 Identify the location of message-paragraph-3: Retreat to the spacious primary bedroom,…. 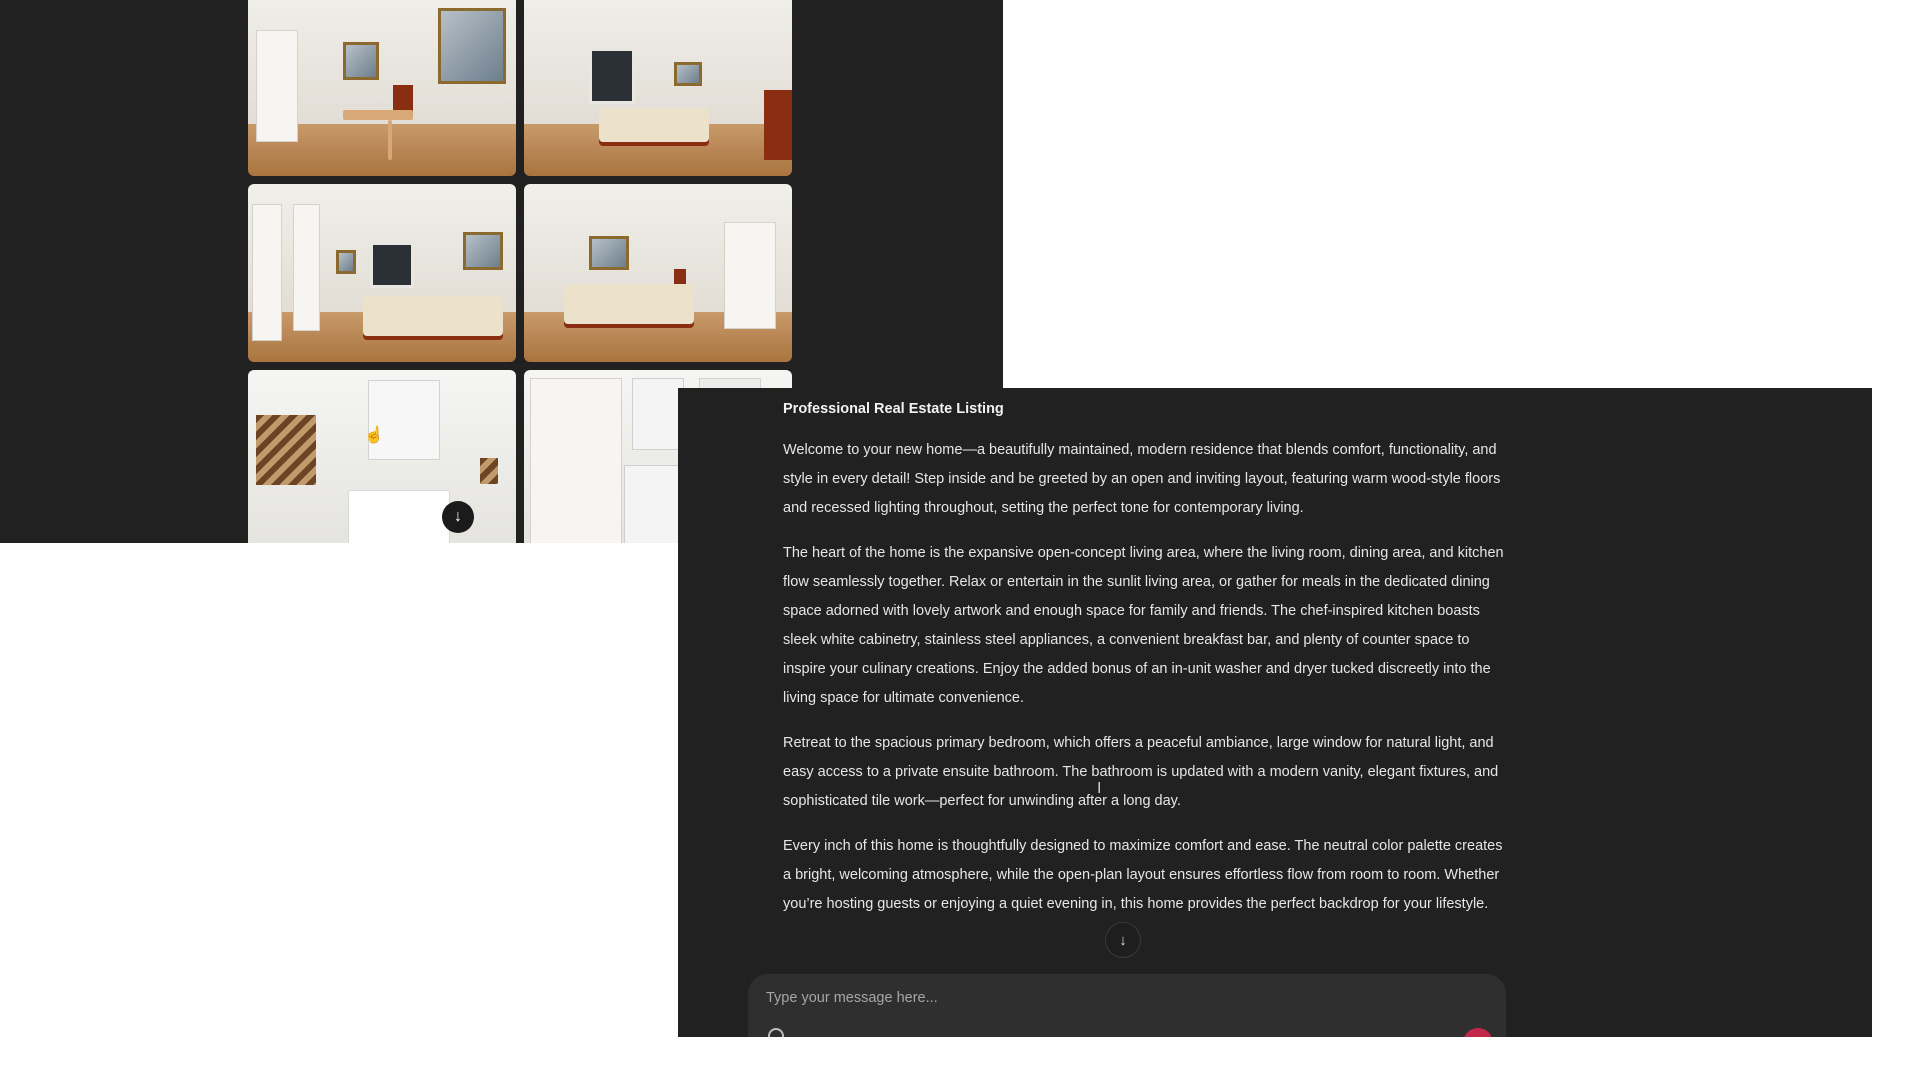
(1141, 772).